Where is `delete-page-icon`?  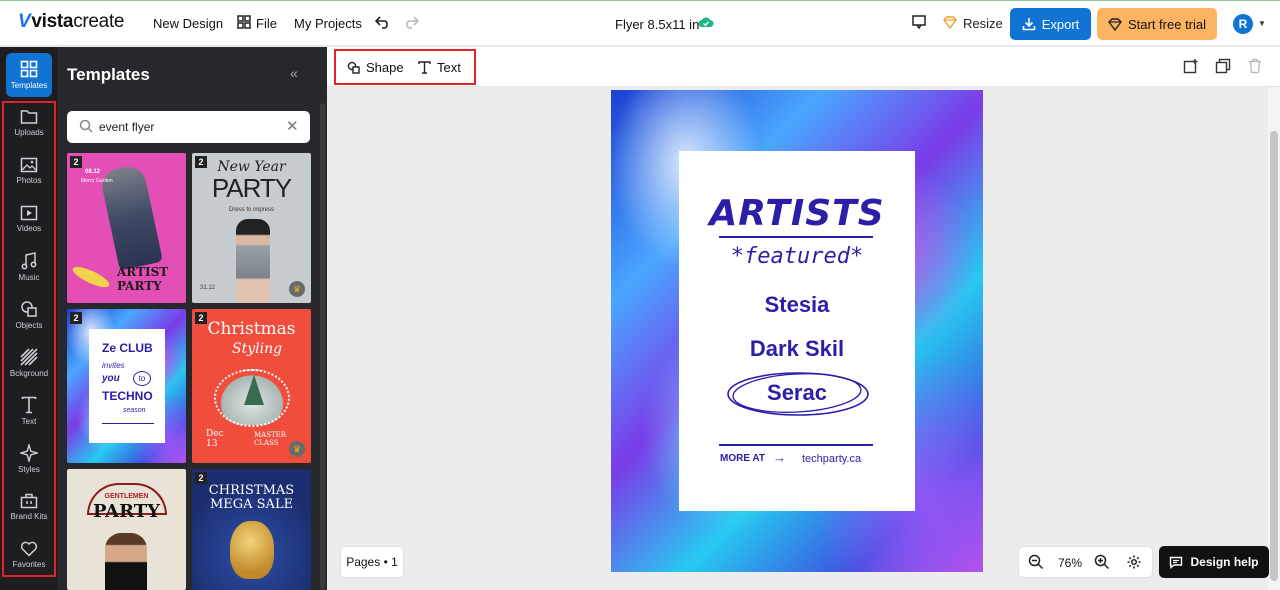
delete-page-icon is located at coordinates (1255, 68).